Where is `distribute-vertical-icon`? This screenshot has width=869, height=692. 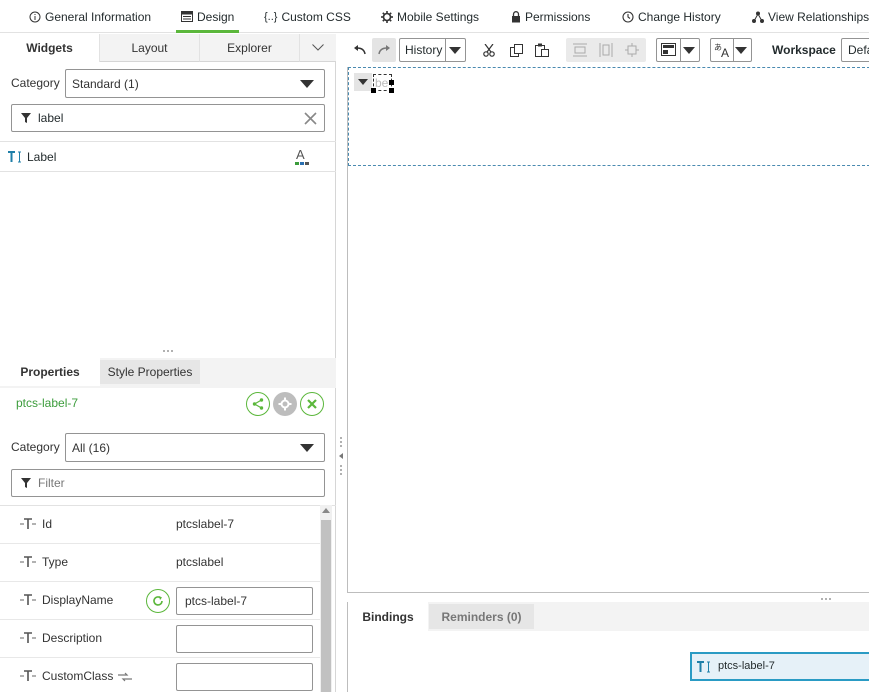
distribute-vertical-icon is located at coordinates (580, 50).